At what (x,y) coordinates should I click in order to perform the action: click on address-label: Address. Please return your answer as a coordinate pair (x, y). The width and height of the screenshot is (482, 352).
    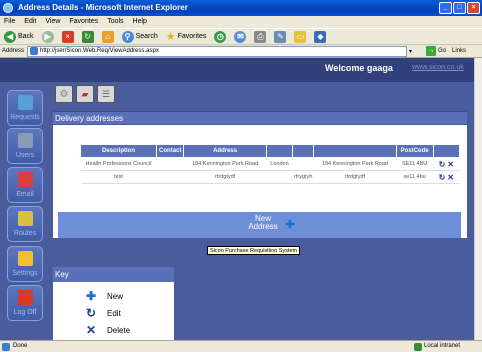
    Looking at the image, I should click on (13, 51).